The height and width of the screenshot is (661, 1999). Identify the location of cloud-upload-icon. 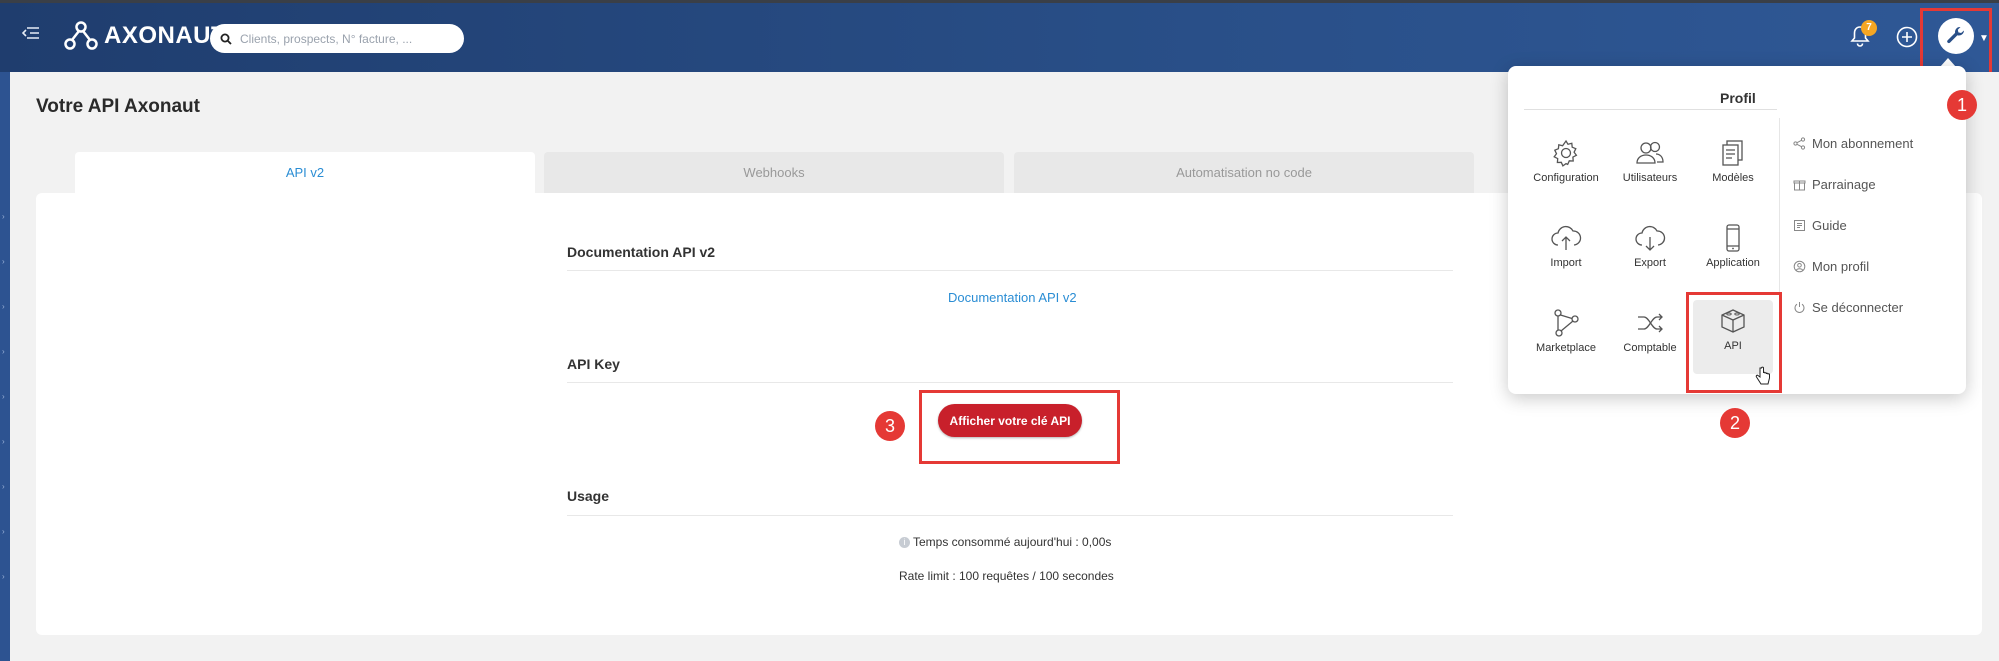
(1566, 237).